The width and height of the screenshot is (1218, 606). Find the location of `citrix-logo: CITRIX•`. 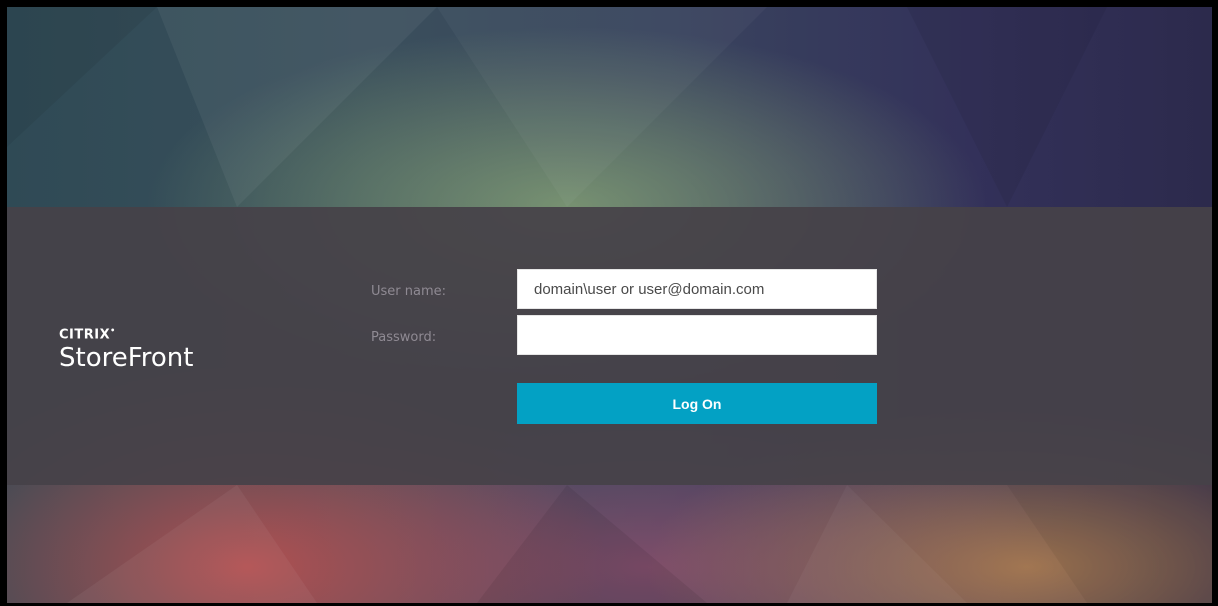

citrix-logo: CITRIX• is located at coordinates (126, 333).